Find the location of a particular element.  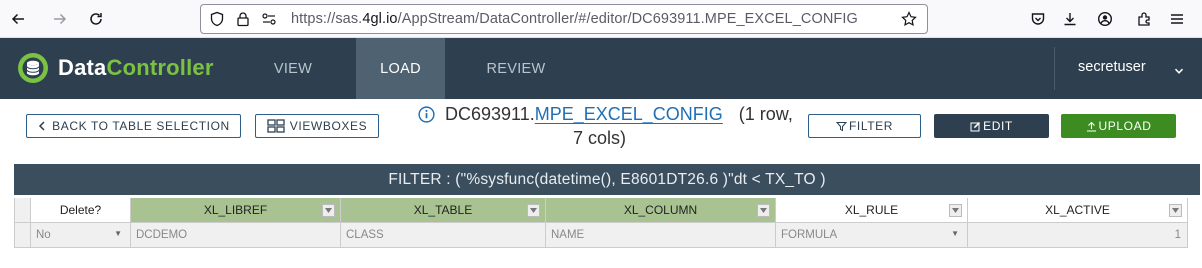

bookmark-star-icon is located at coordinates (909, 19).